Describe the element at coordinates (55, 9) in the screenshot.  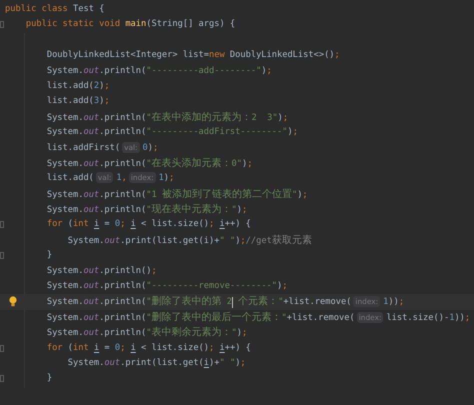
I see `code-line: public class Test {` at that location.